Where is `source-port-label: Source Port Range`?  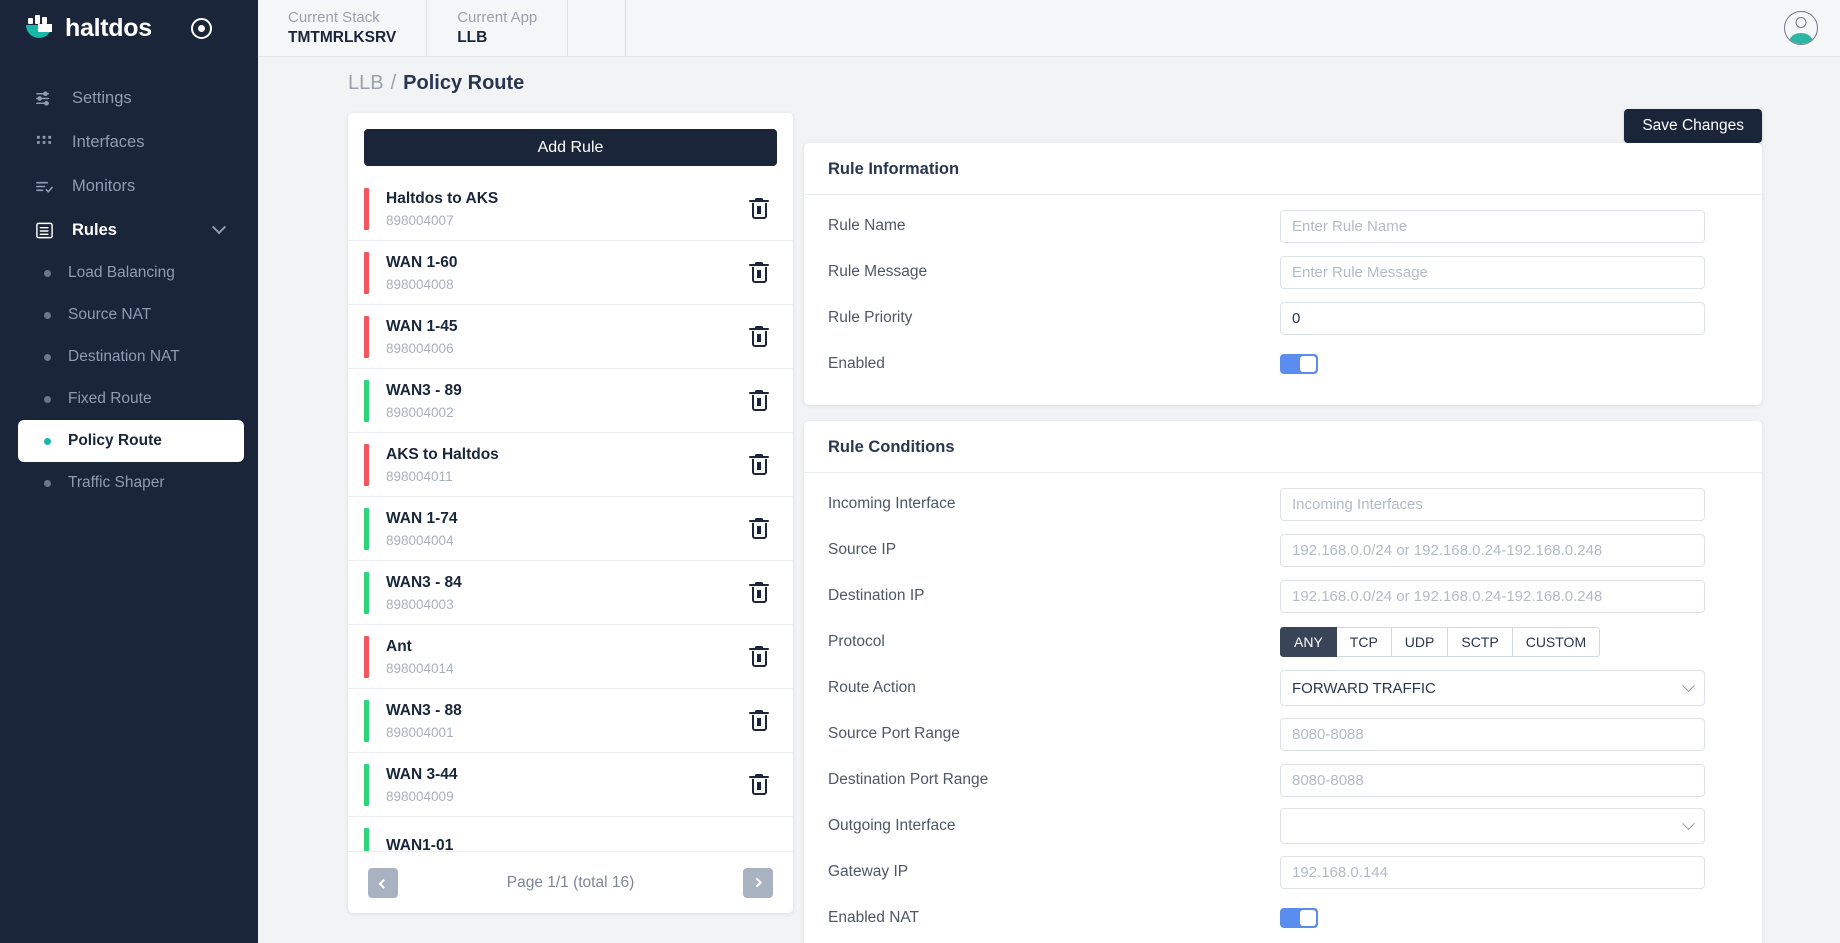 source-port-label: Source Port Range is located at coordinates (894, 733).